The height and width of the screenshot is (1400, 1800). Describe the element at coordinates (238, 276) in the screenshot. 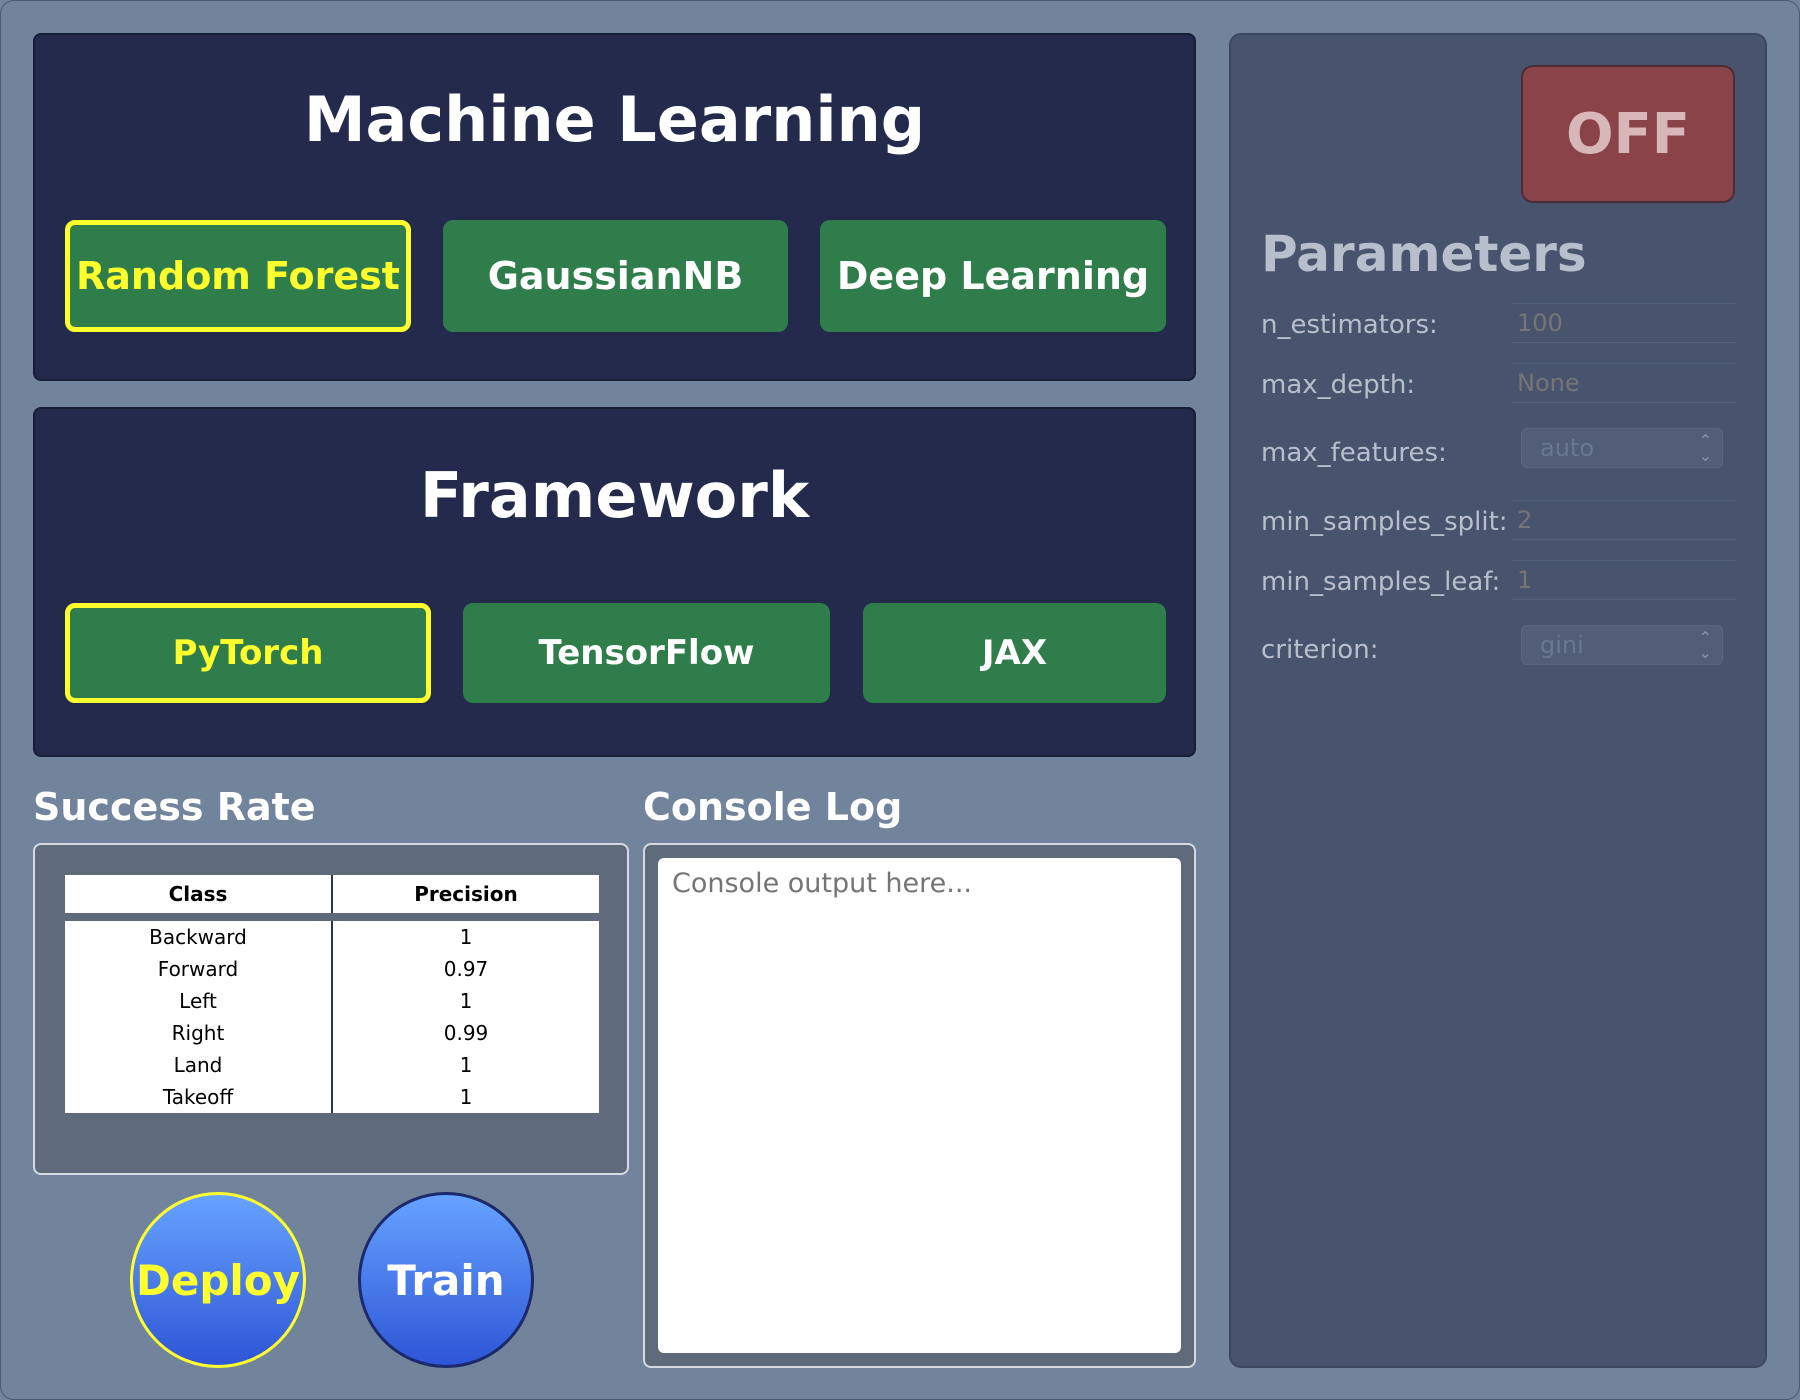

I see `random-forest-button: Random Forest` at that location.